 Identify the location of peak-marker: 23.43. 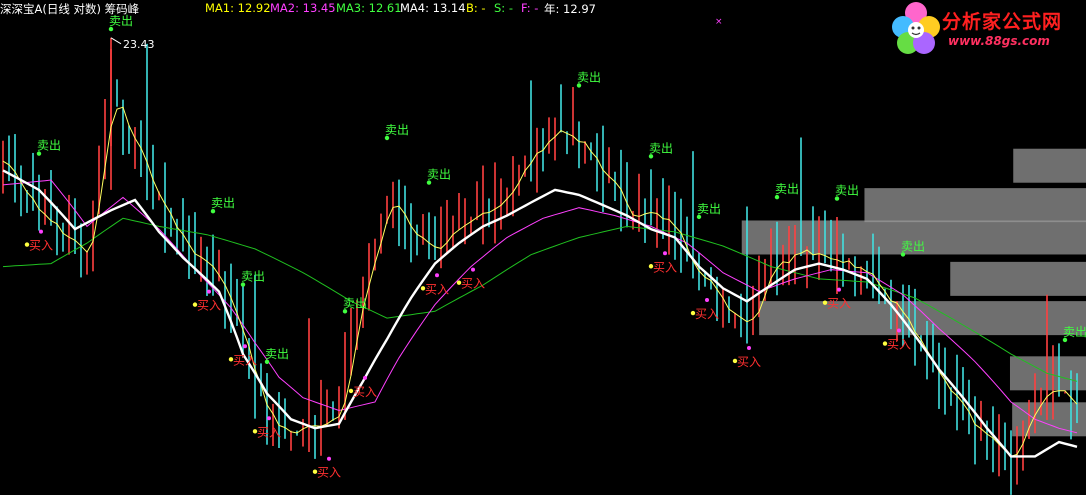
(132, 44).